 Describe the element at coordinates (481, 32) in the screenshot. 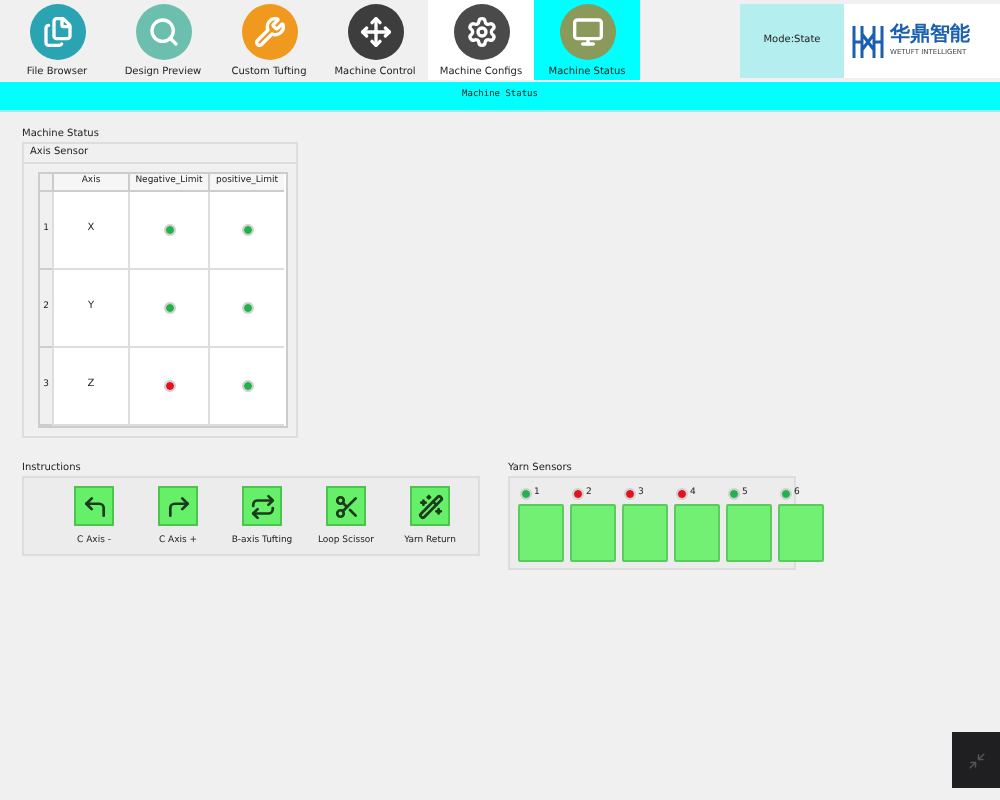

I see `settings-icon` at that location.